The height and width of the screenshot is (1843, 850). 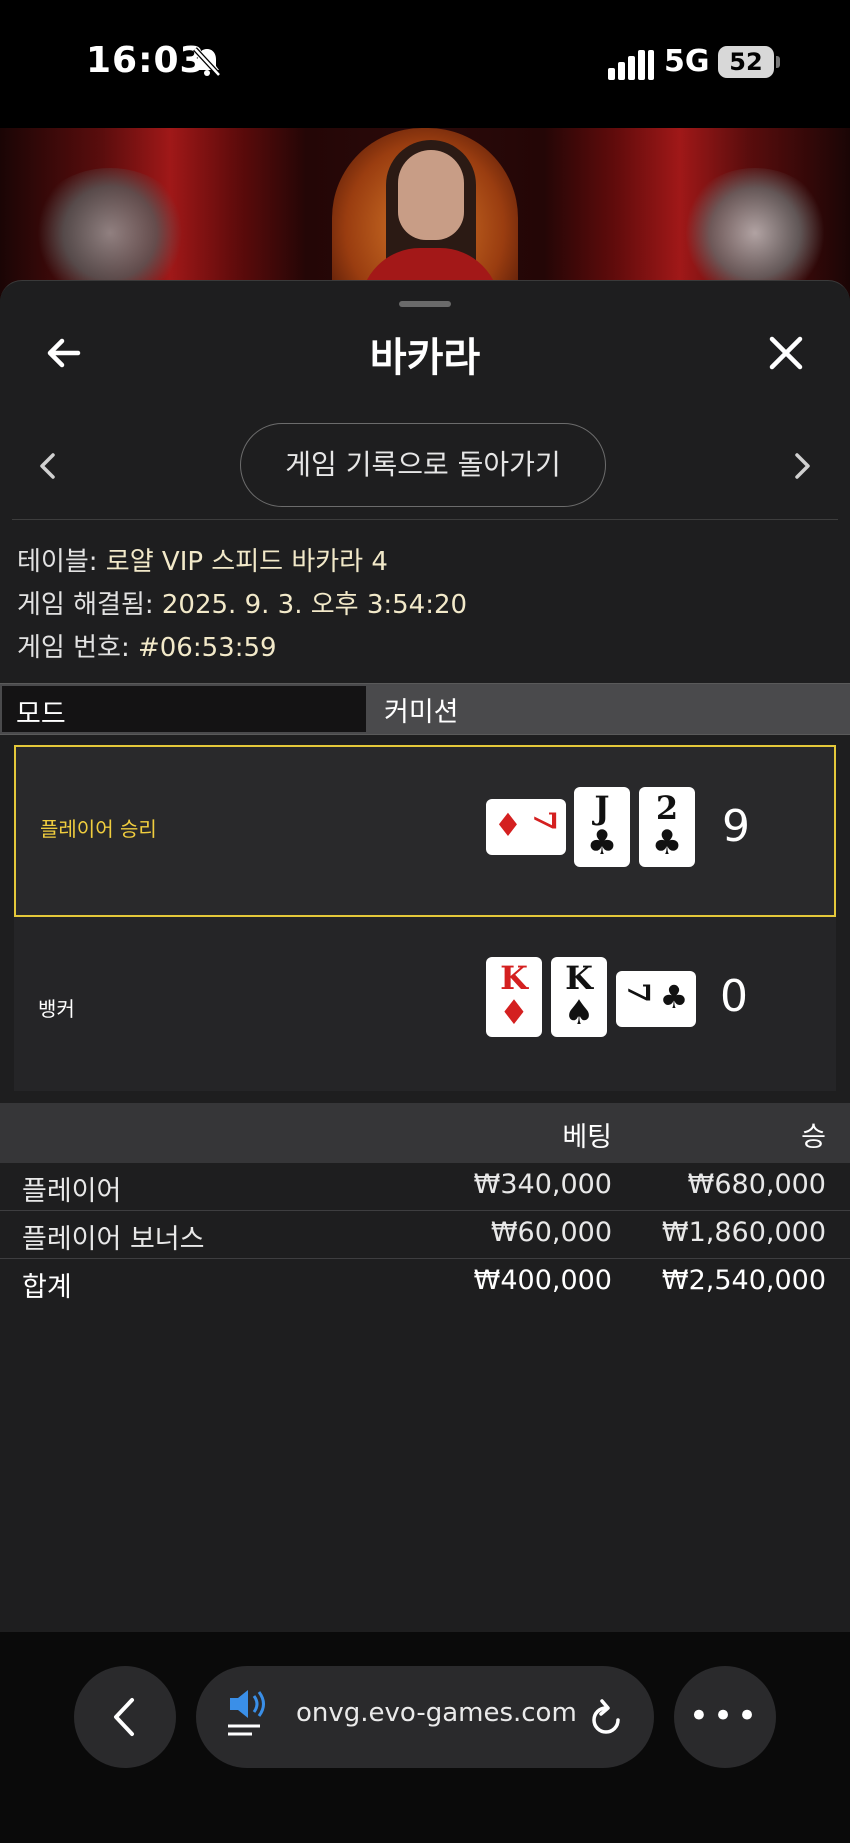 I want to click on resolved-info: 게임 해결됨: 2025. 9. 3. 오후 3:54:20, so click(x=242, y=602).